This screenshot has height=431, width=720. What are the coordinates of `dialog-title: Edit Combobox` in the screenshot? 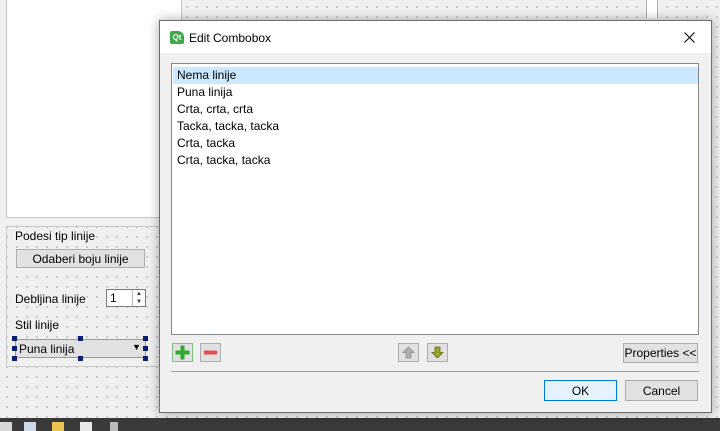 It's located at (230, 38).